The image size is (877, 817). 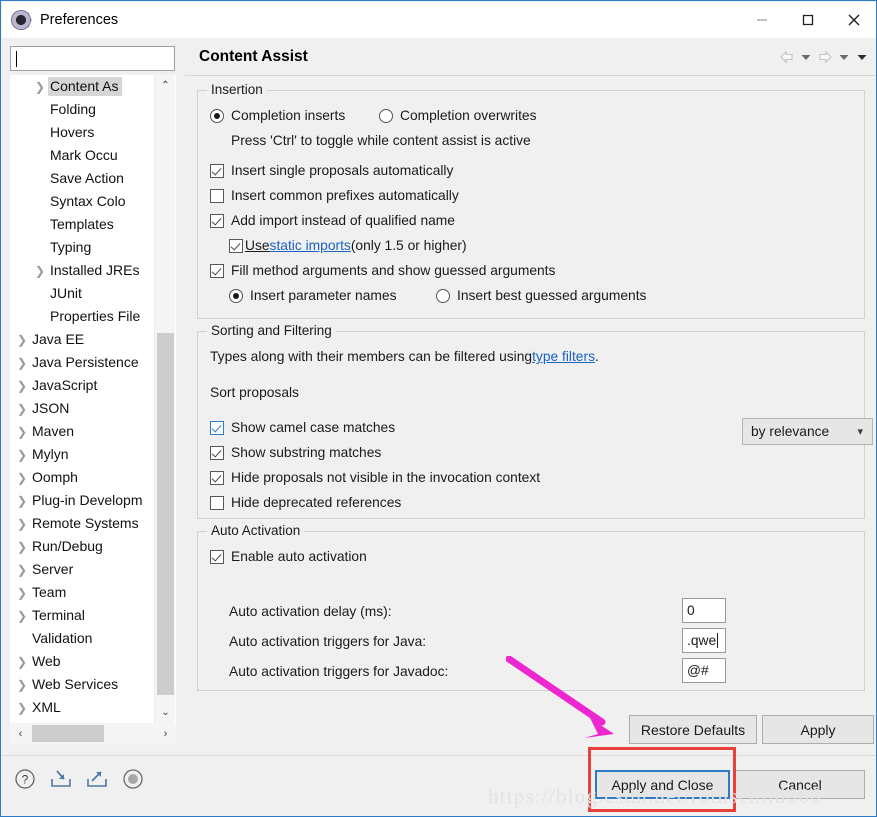 What do you see at coordinates (61, 779) in the screenshot?
I see `import-icon` at bounding box center [61, 779].